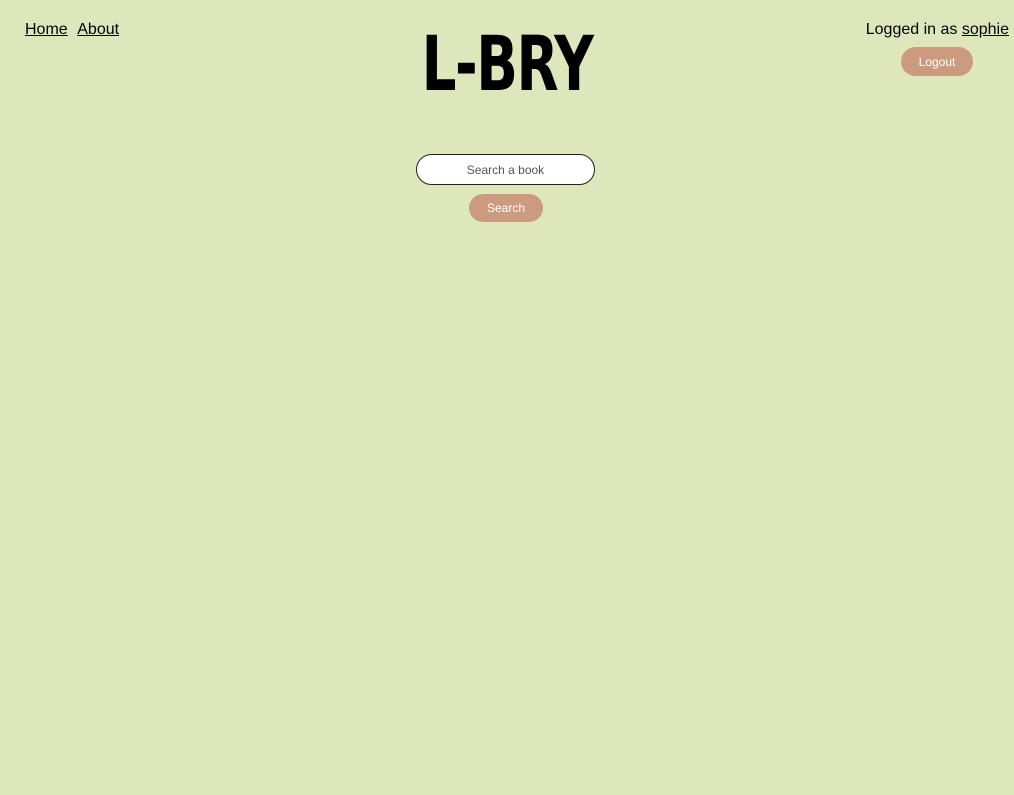  Describe the element at coordinates (98, 29) in the screenshot. I see `nav-about-link: About` at that location.